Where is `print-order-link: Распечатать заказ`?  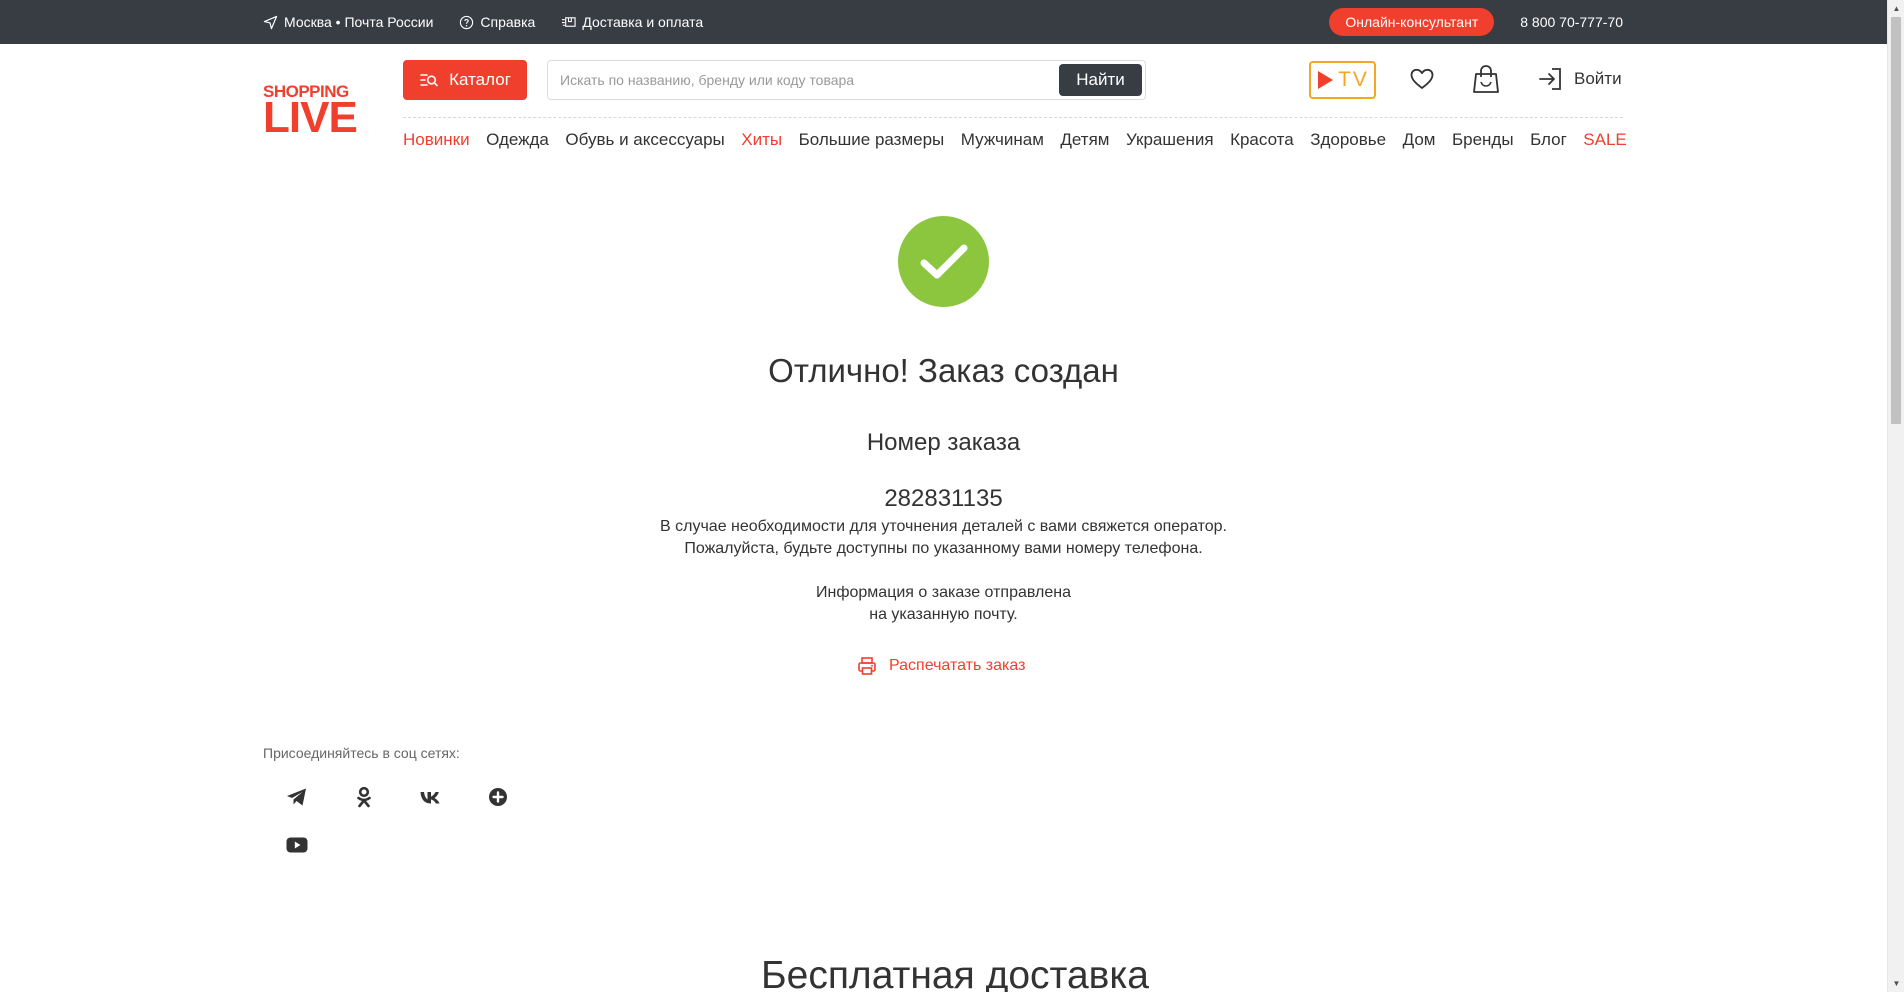 print-order-link: Распечатать заказ is located at coordinates (941, 666).